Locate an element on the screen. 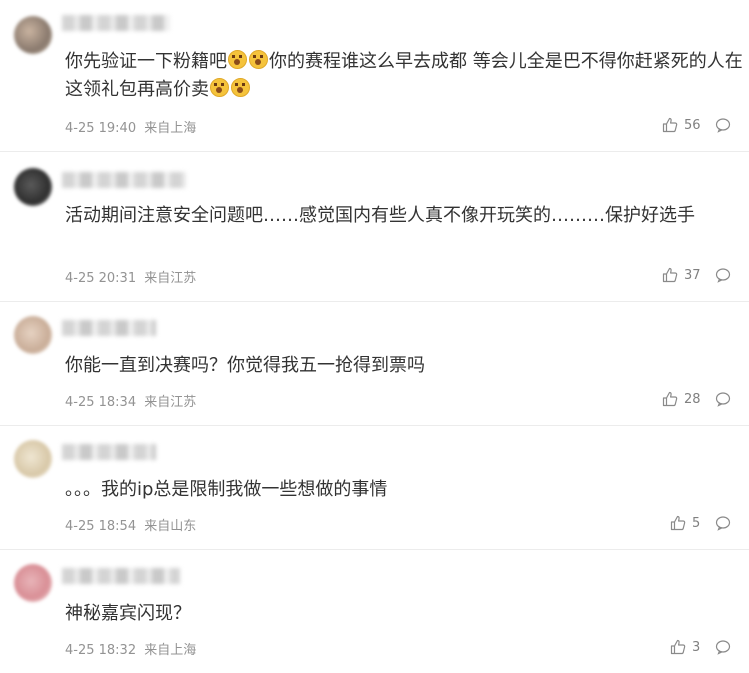 This screenshot has height=673, width=749. comment-text-part: 你先验证一下粉籍吧 is located at coordinates (146, 61).